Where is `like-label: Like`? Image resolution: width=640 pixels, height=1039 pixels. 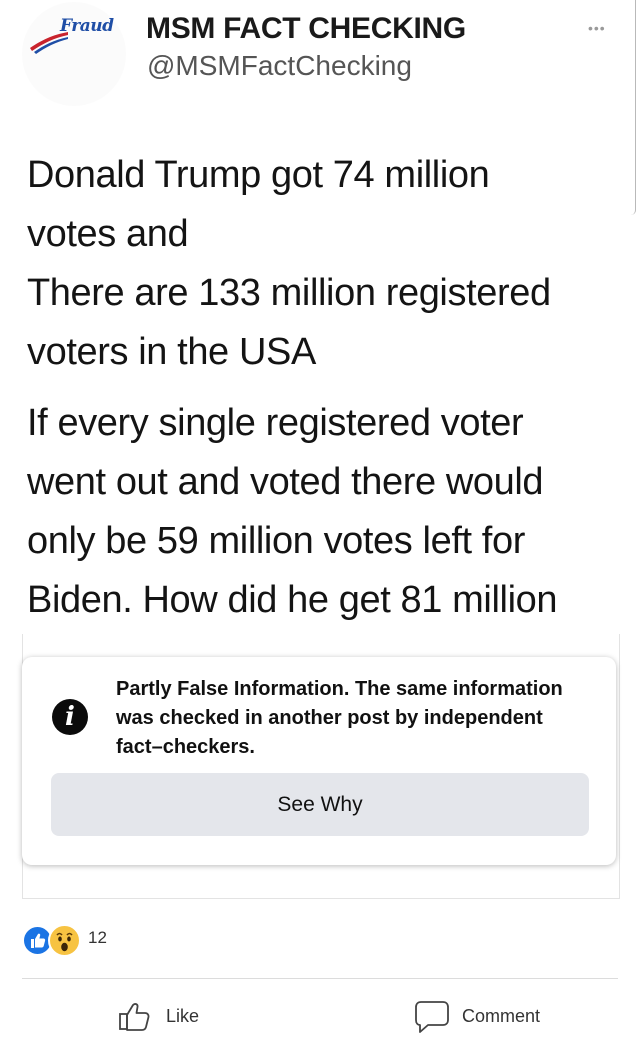
like-label: Like is located at coordinates (183, 1016).